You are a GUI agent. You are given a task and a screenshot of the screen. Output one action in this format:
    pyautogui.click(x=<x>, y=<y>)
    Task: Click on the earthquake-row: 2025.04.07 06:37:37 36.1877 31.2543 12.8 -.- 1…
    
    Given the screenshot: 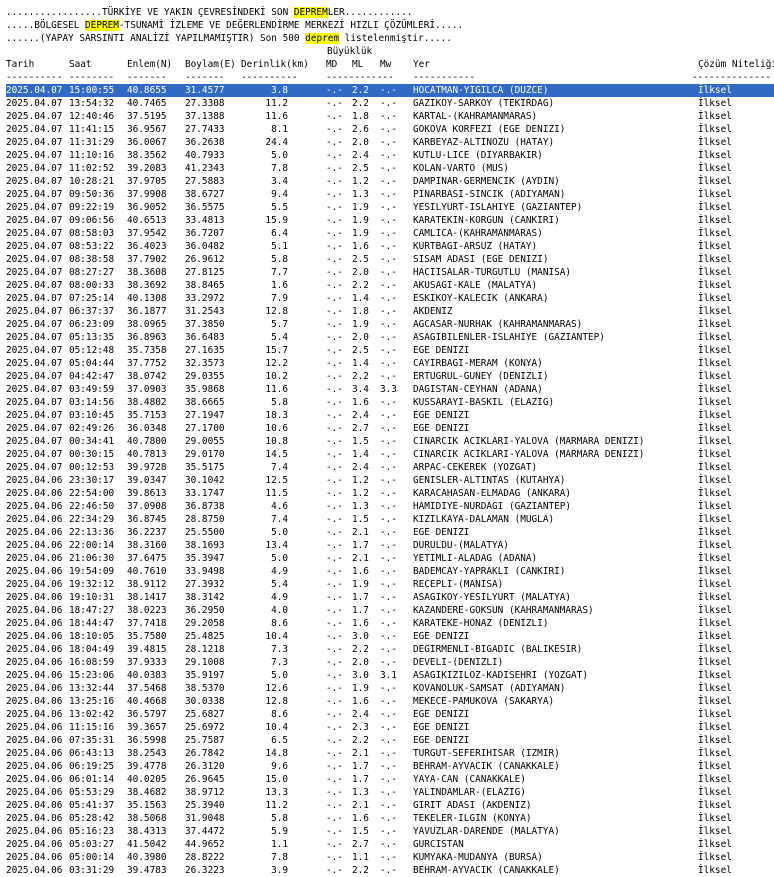 What is the action you would take?
    pyautogui.click(x=390, y=311)
    